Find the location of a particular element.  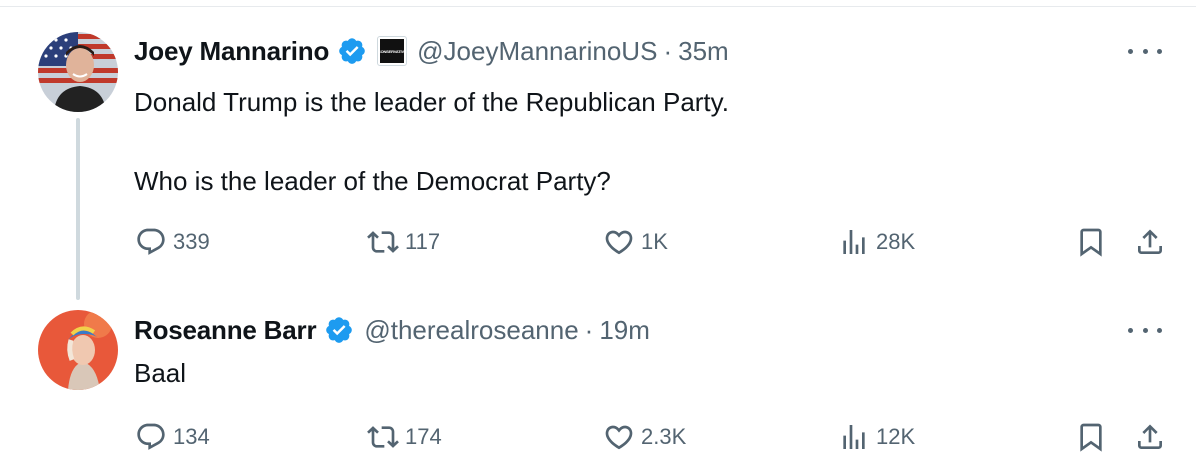

tweet-text-line-2: Who is the leader of the Democrat Party? is located at coordinates (372, 181).